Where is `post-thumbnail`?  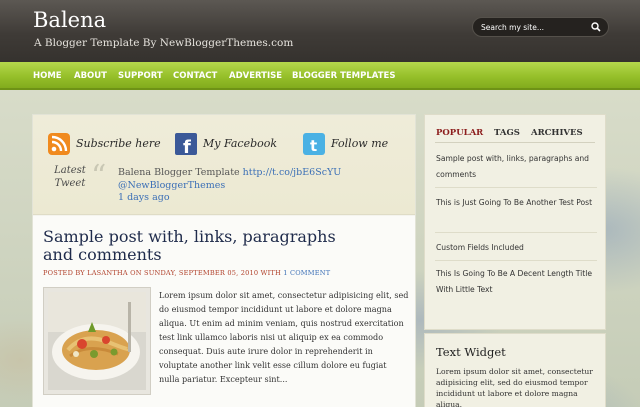 post-thumbnail is located at coordinates (97, 341).